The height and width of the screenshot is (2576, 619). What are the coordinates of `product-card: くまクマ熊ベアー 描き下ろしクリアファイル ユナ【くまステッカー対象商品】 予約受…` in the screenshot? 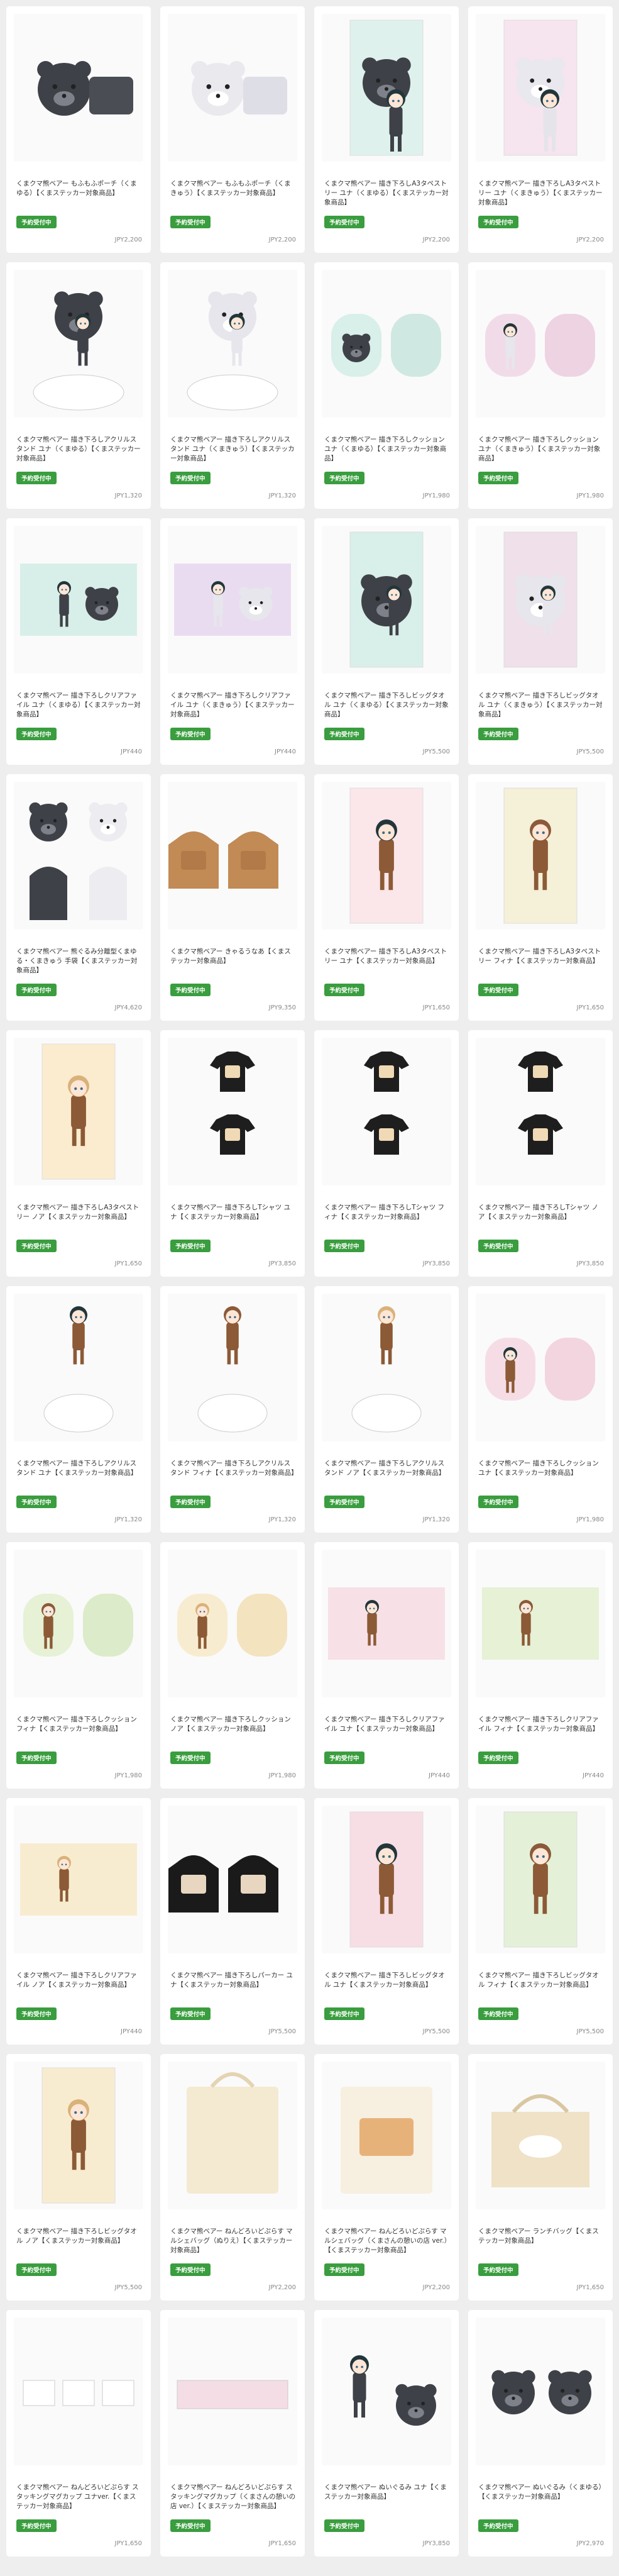 It's located at (387, 1665).